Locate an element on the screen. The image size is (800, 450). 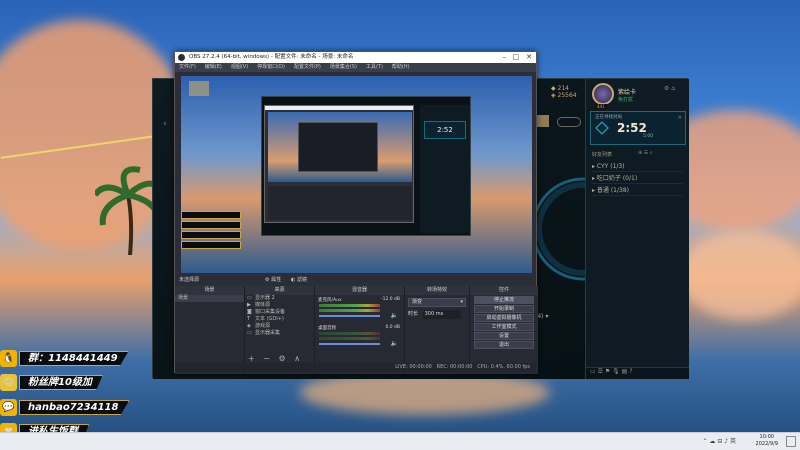
scene-item: 场景 is located at coordinates (209, 298).